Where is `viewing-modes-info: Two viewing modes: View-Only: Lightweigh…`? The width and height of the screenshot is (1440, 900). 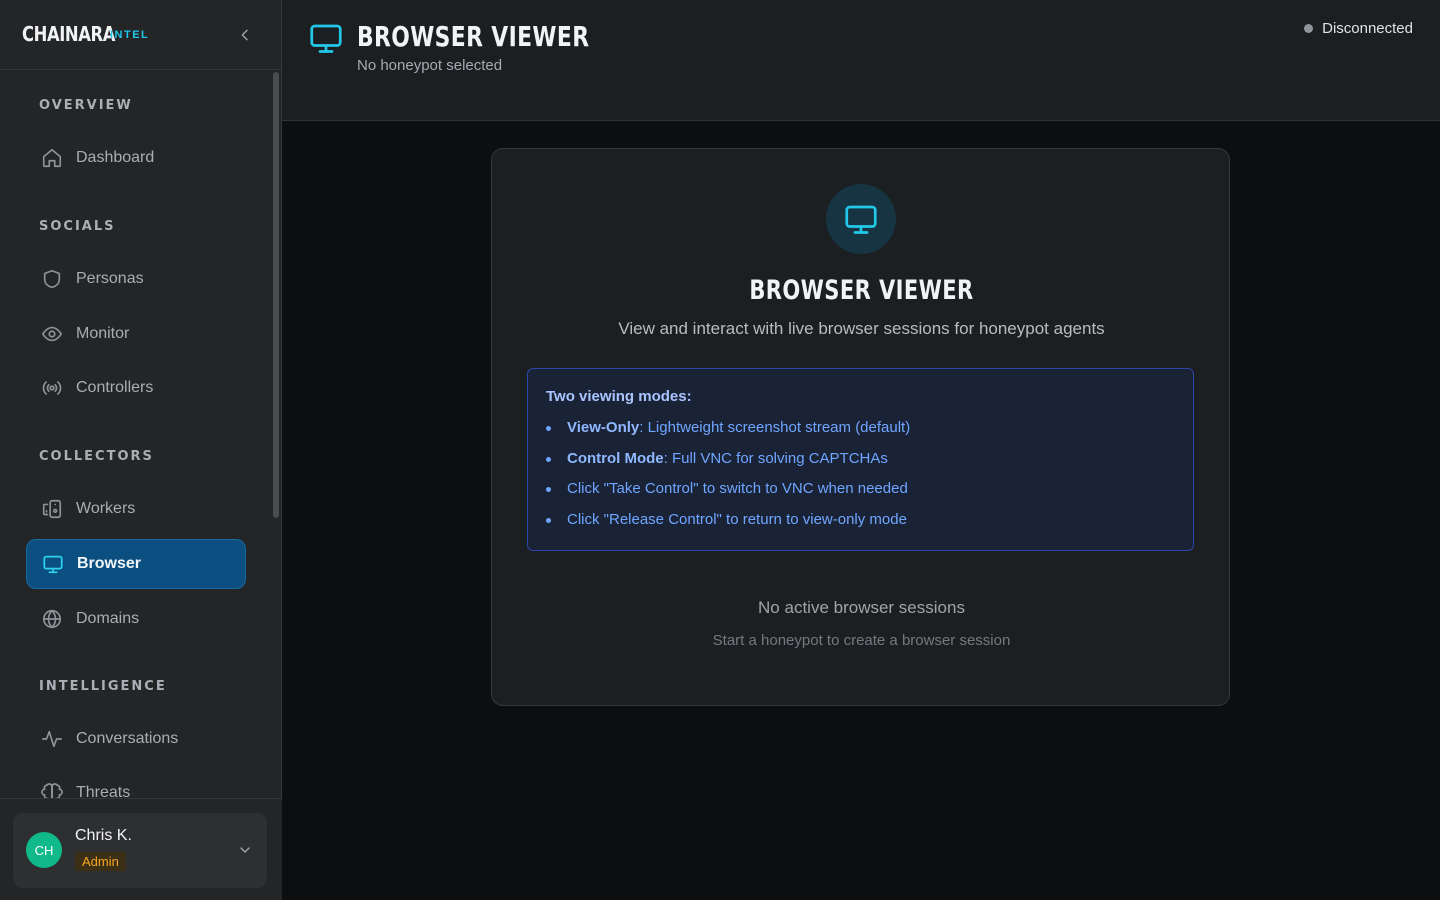
viewing-modes-info: Two viewing modes: View-Only: Lightweigh… is located at coordinates (860, 459).